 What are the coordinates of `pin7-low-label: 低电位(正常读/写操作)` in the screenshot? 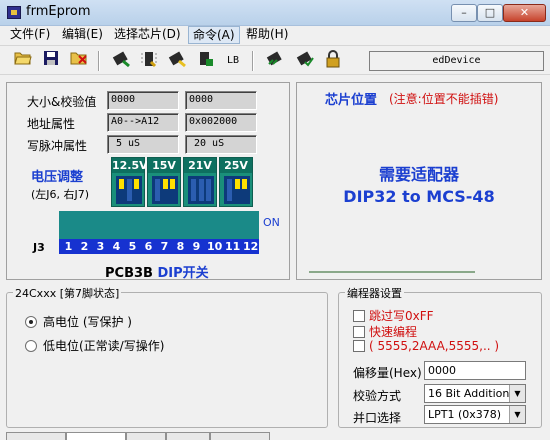 It's located at (104, 346).